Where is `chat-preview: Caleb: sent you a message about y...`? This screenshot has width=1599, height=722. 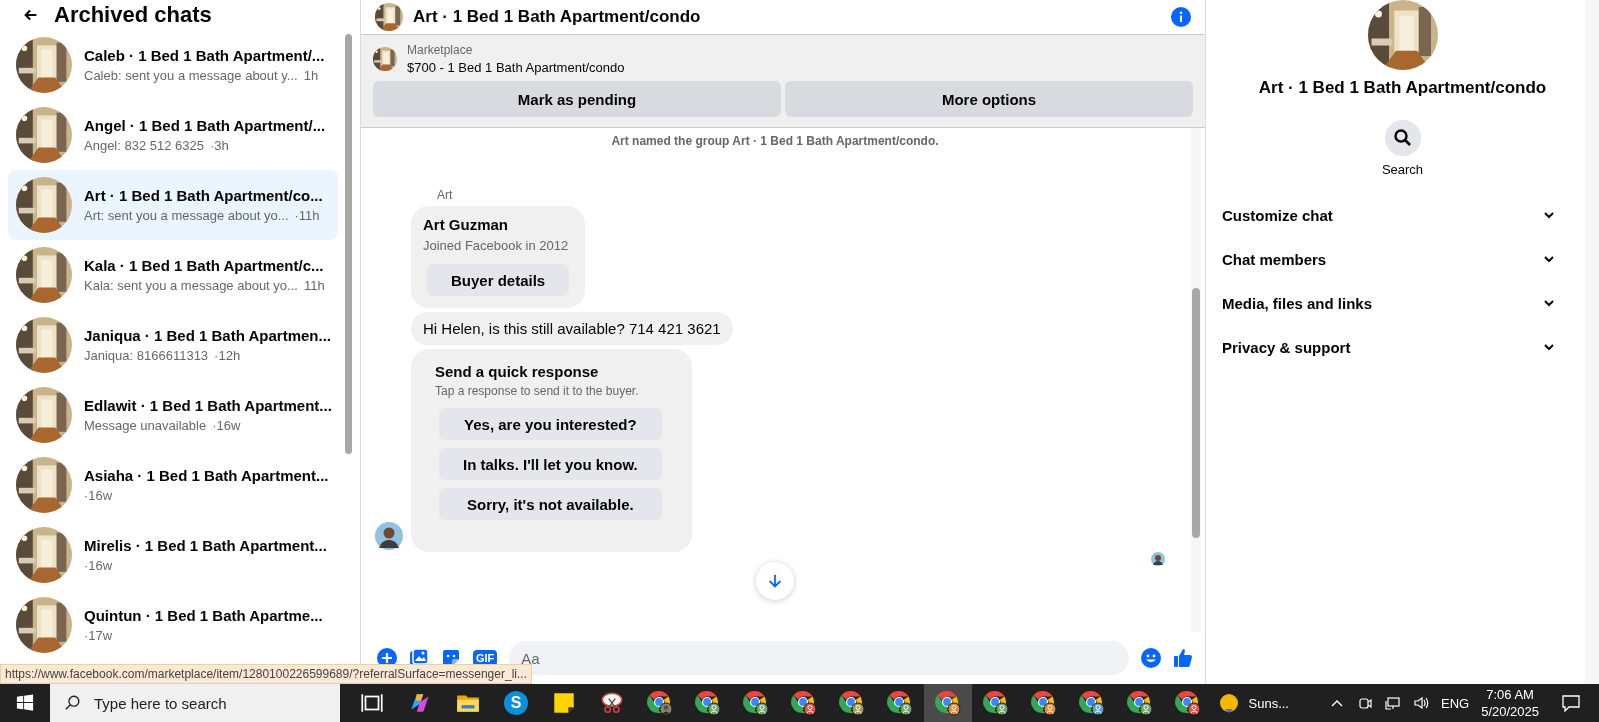
chat-preview: Caleb: sent you a message about y... is located at coordinates (191, 75).